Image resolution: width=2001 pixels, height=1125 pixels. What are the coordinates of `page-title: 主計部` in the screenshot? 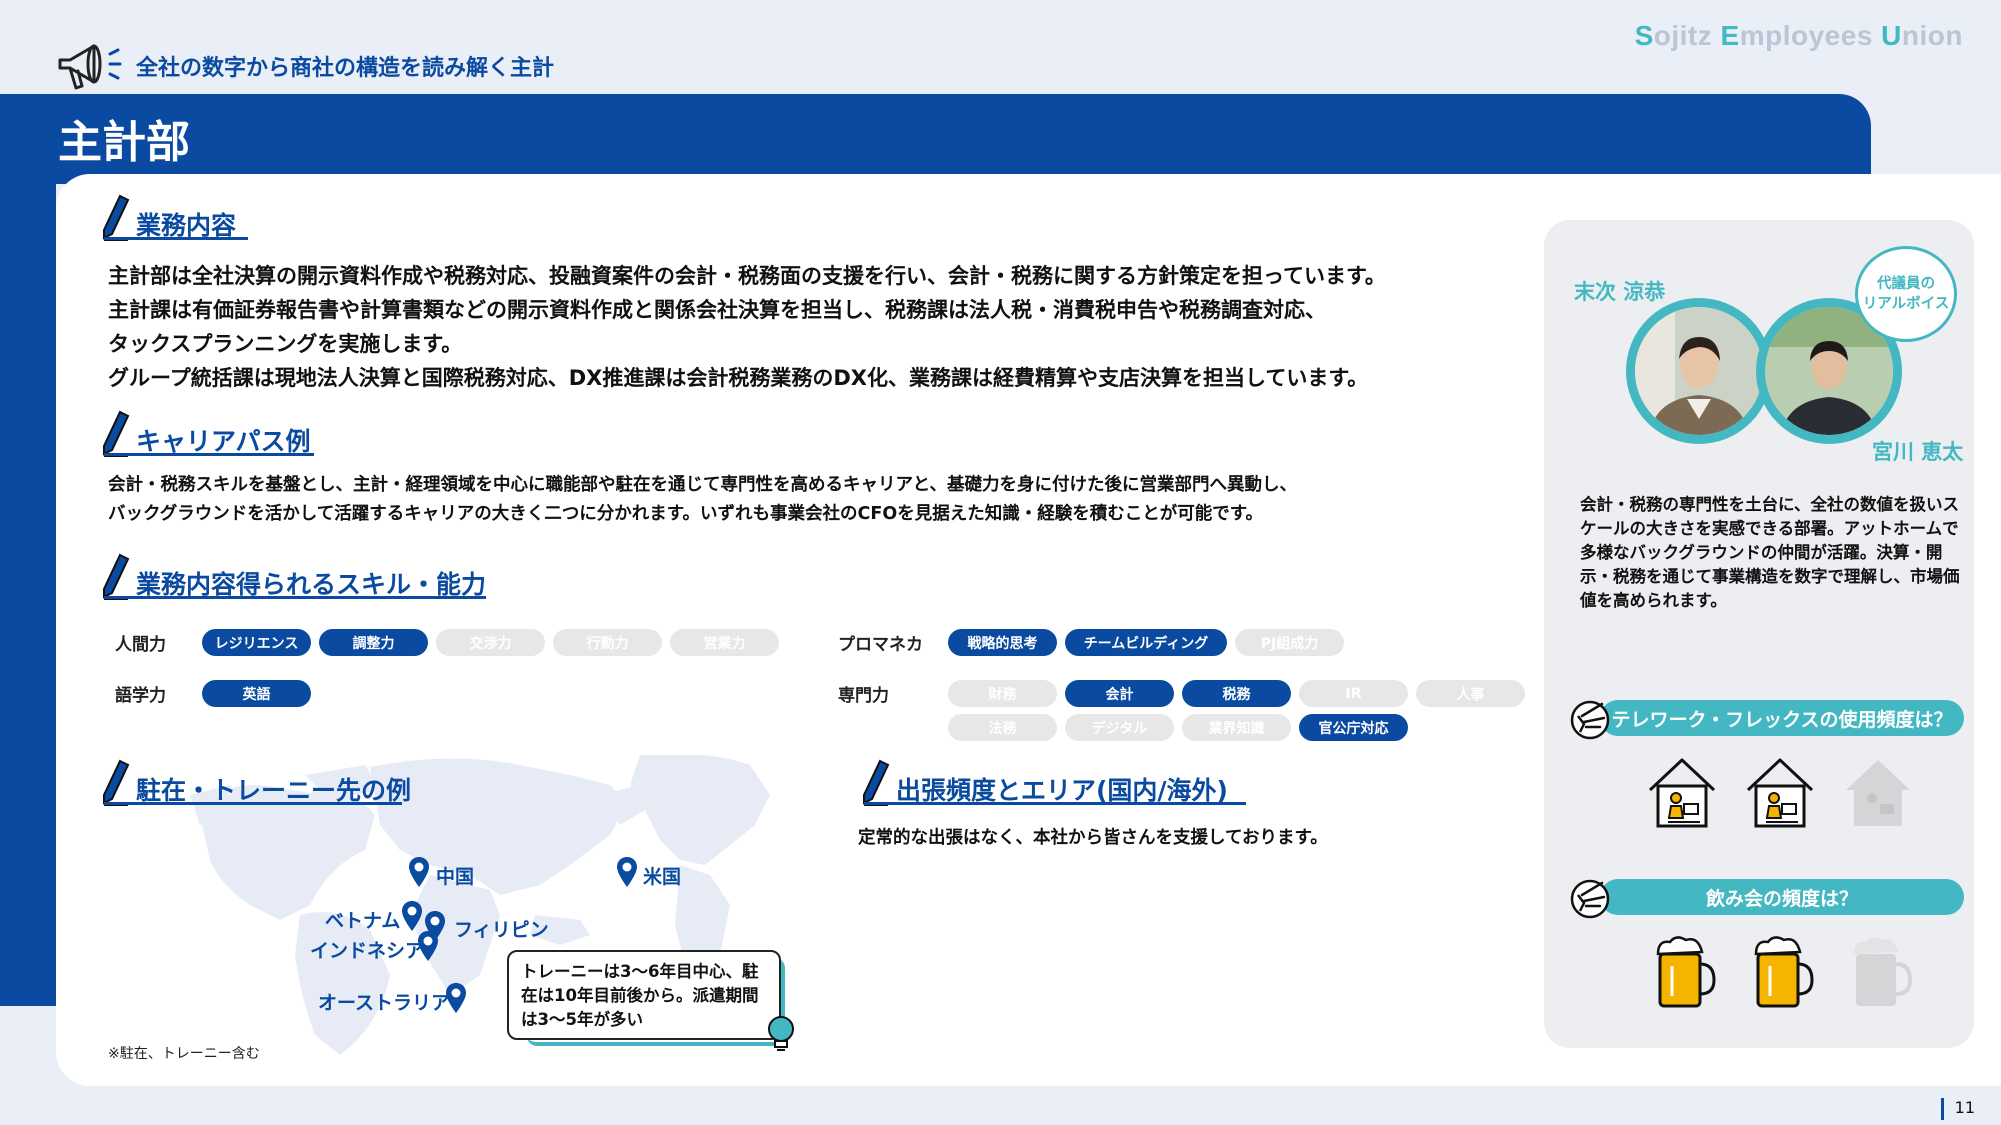 It's located at (124, 142).